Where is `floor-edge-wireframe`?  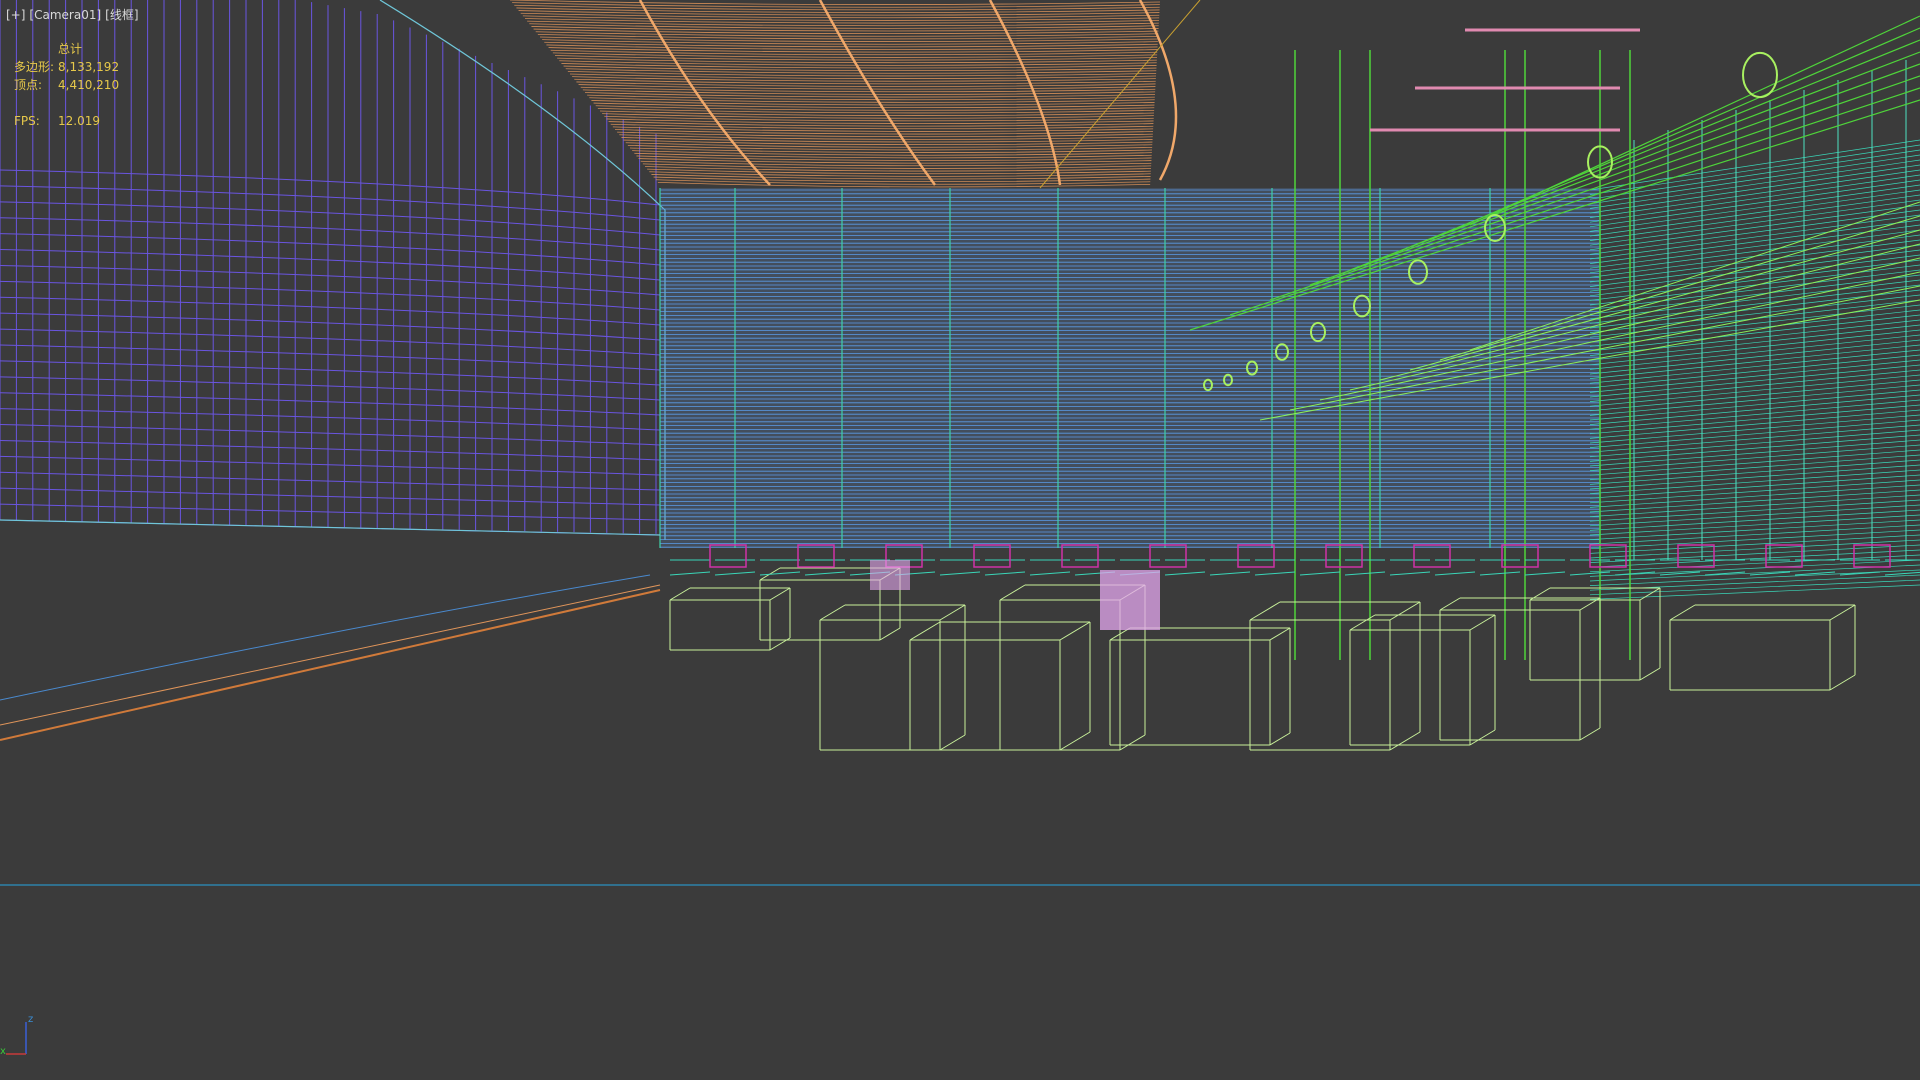
floor-edge-wireframe is located at coordinates (330, 630).